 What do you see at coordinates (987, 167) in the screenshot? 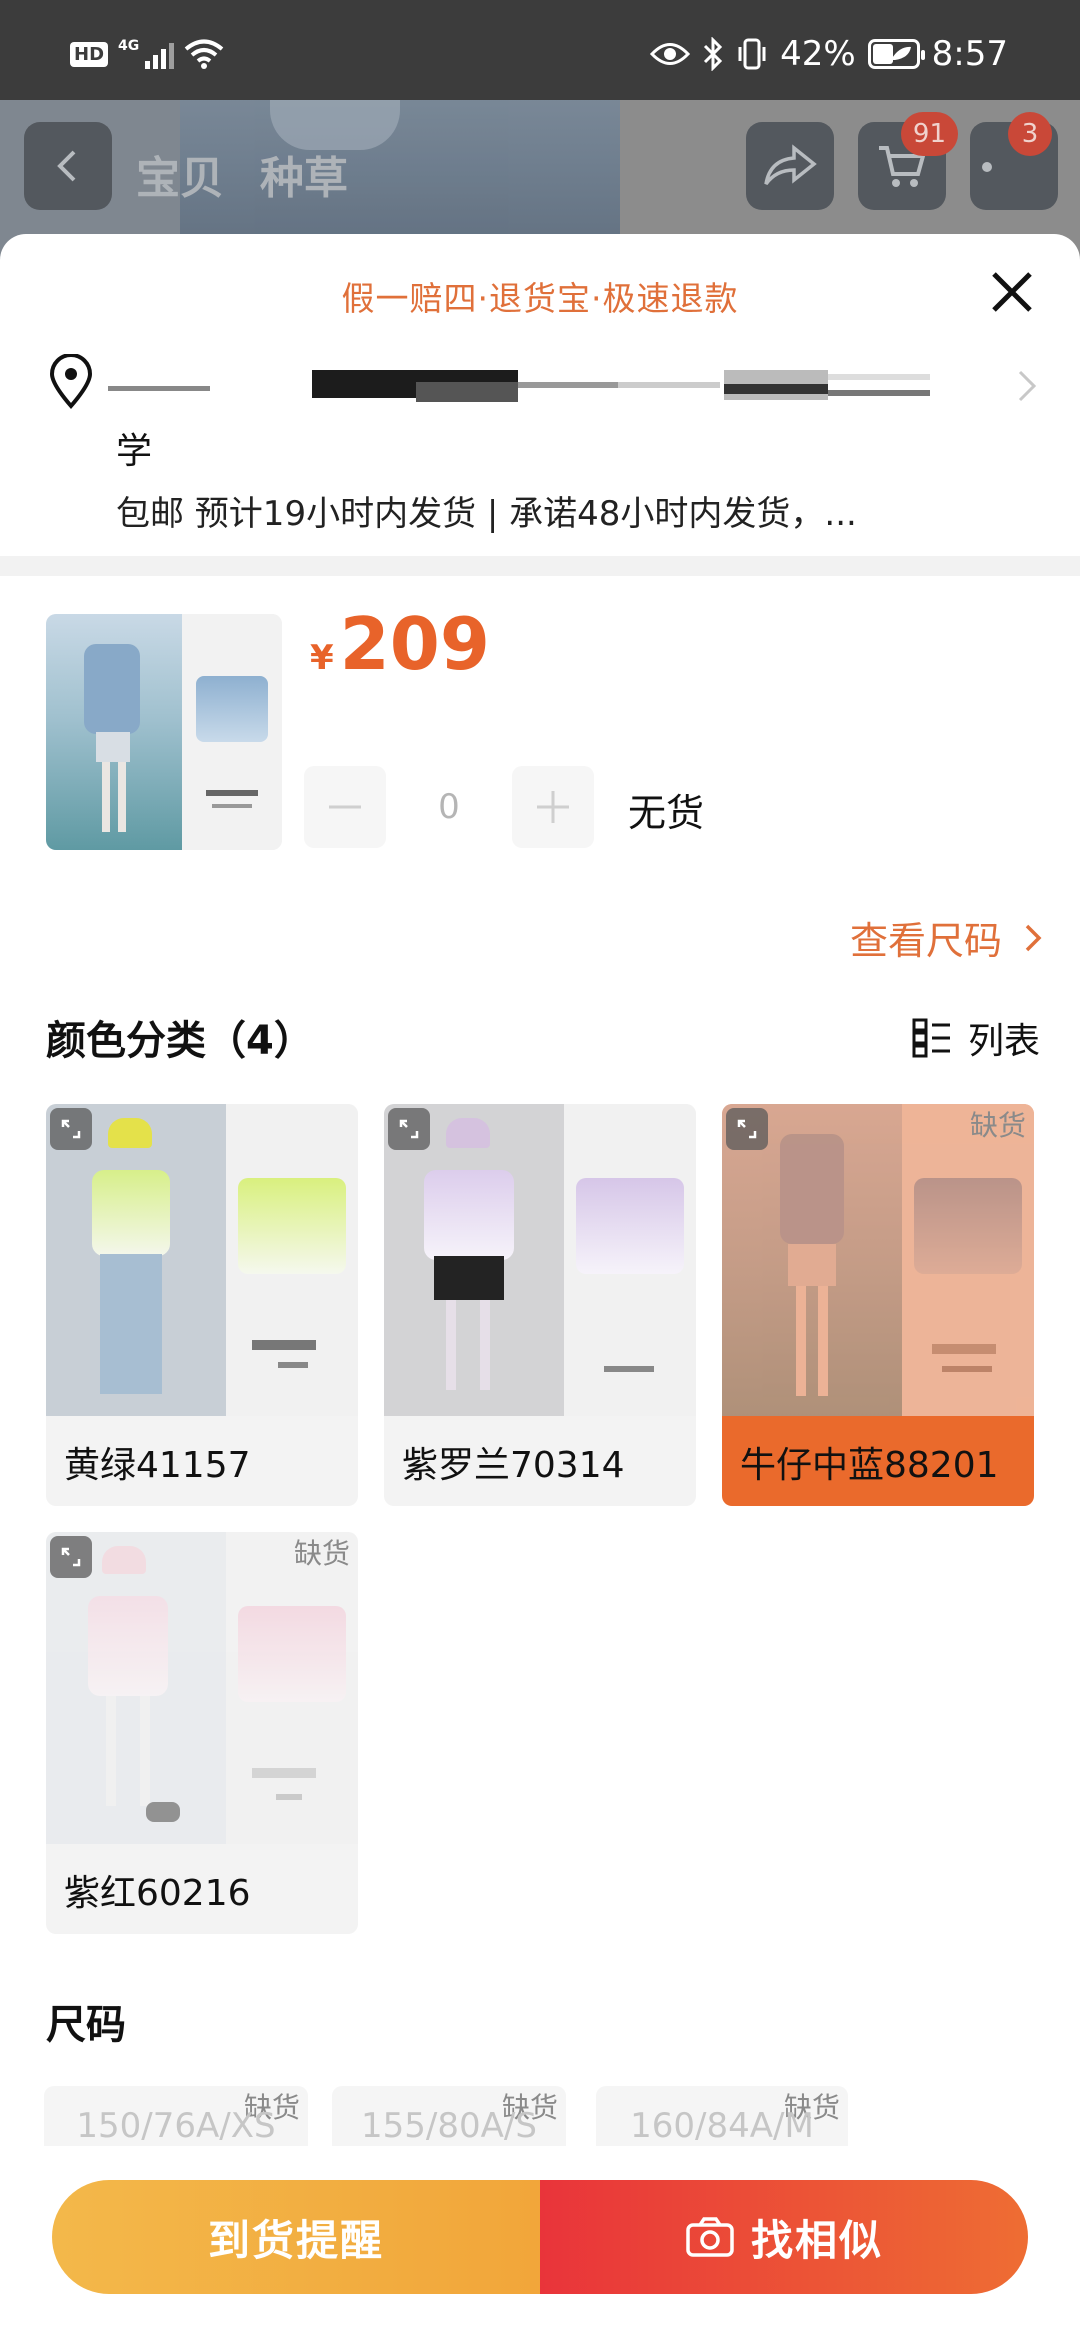
I see `more-dot-icon` at bounding box center [987, 167].